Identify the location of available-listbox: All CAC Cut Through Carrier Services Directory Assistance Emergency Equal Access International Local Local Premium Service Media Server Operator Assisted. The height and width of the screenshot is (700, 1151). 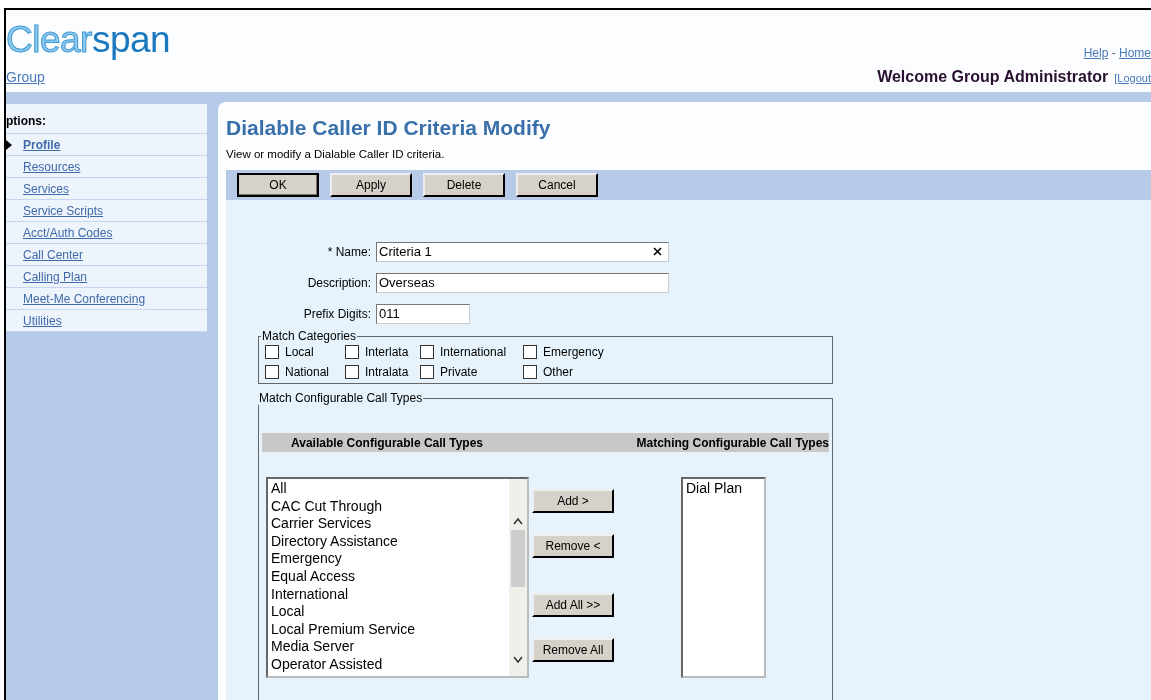
(397, 577).